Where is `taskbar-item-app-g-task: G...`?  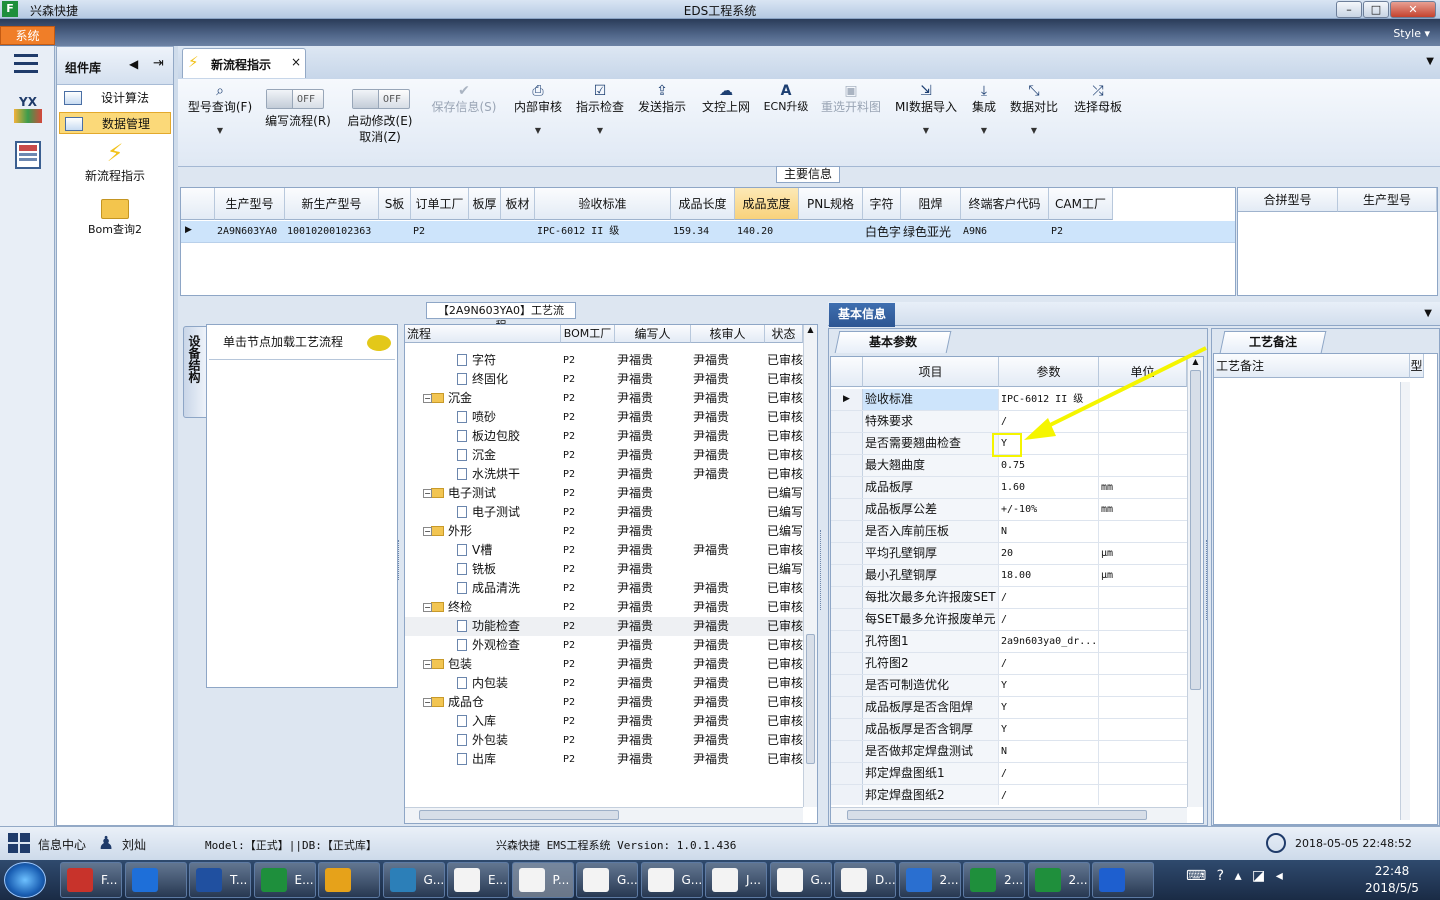
taskbar-item-app-g-task: G... is located at coordinates (413, 880).